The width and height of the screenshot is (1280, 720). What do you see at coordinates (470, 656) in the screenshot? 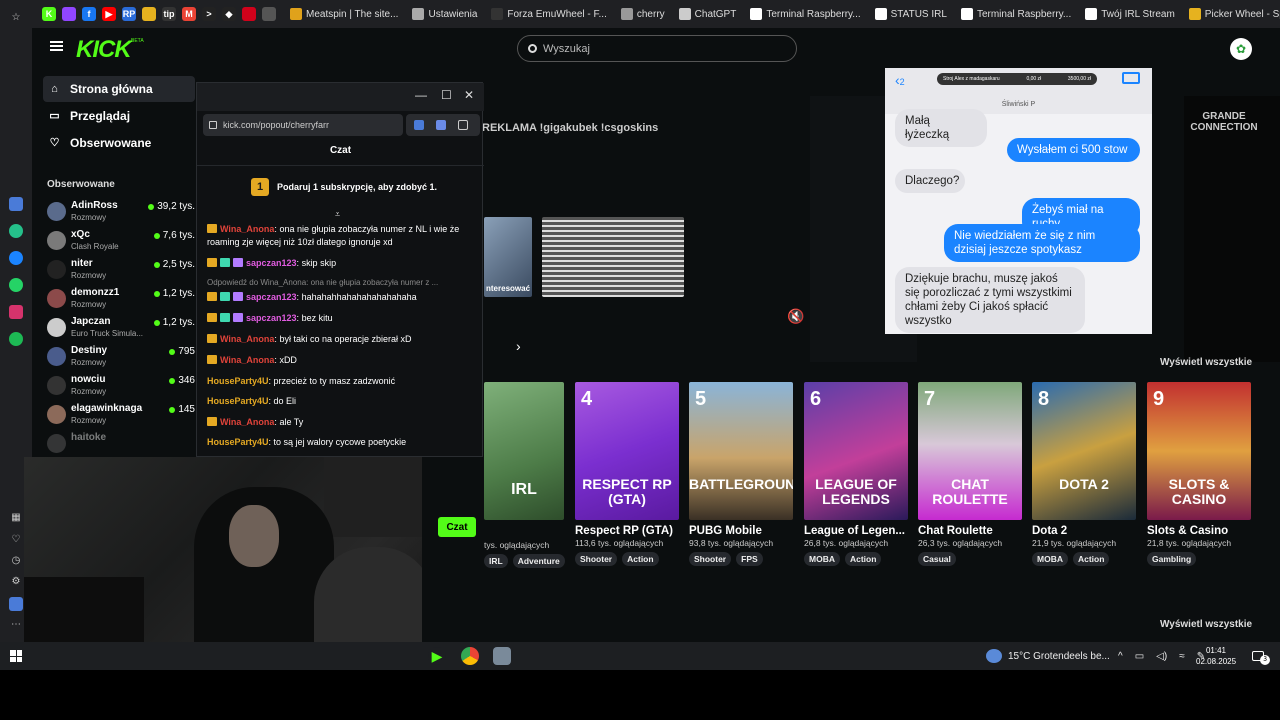
I see `chrome-icon` at bounding box center [470, 656].